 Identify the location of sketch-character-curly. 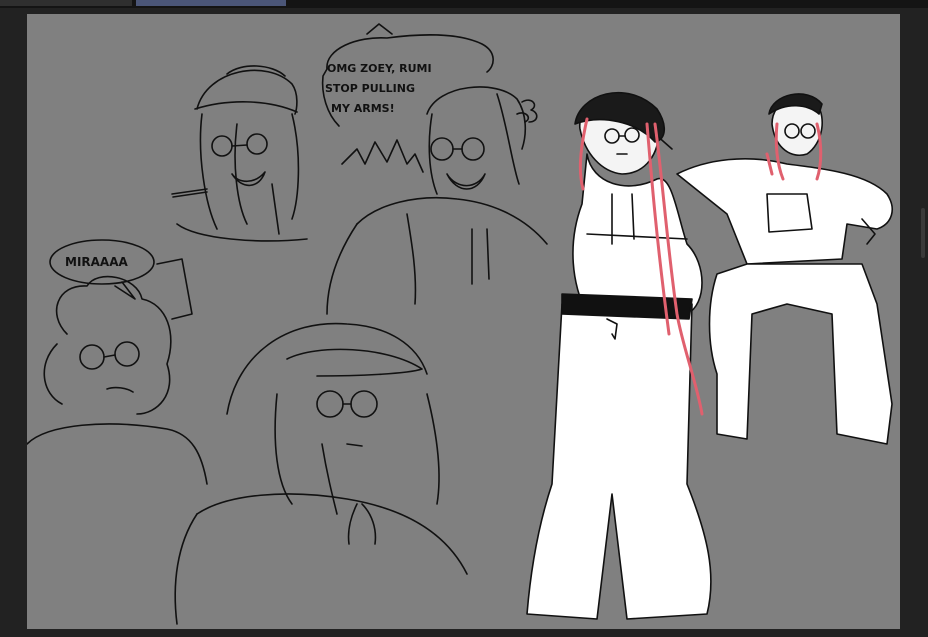
(117, 362).